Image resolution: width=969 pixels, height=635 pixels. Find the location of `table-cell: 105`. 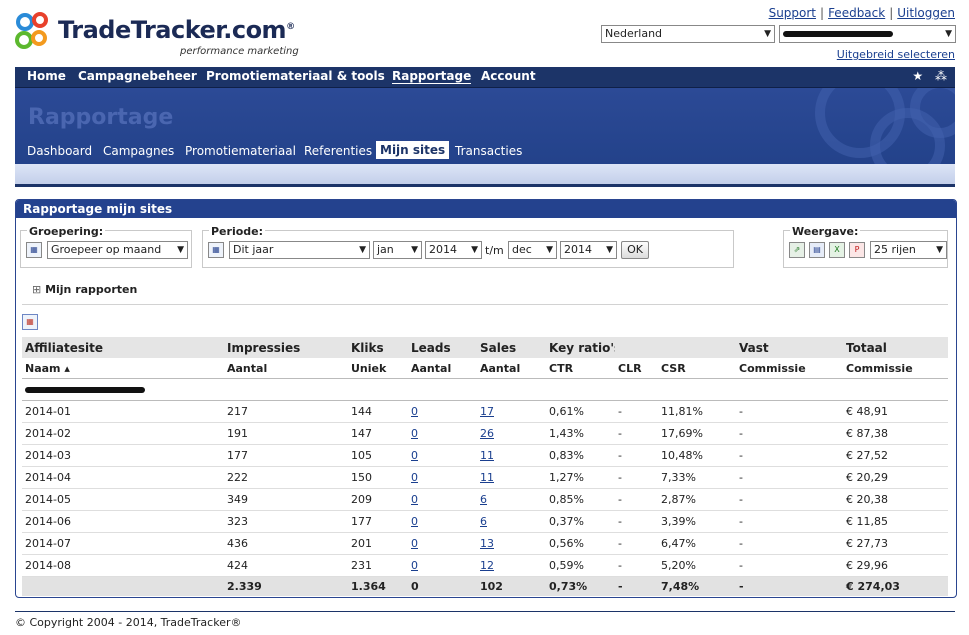

table-cell: 105 is located at coordinates (378, 455).